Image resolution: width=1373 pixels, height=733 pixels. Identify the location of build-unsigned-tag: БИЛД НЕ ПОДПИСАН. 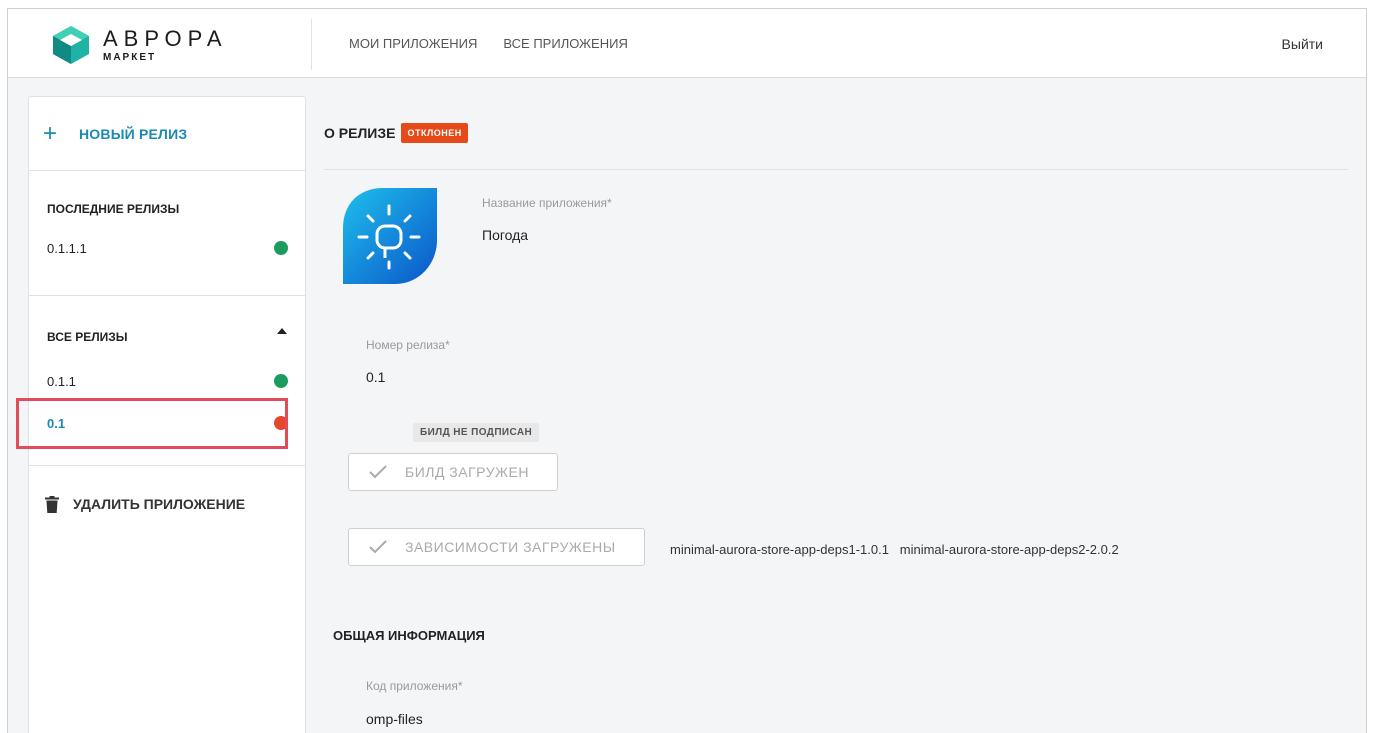
(476, 432).